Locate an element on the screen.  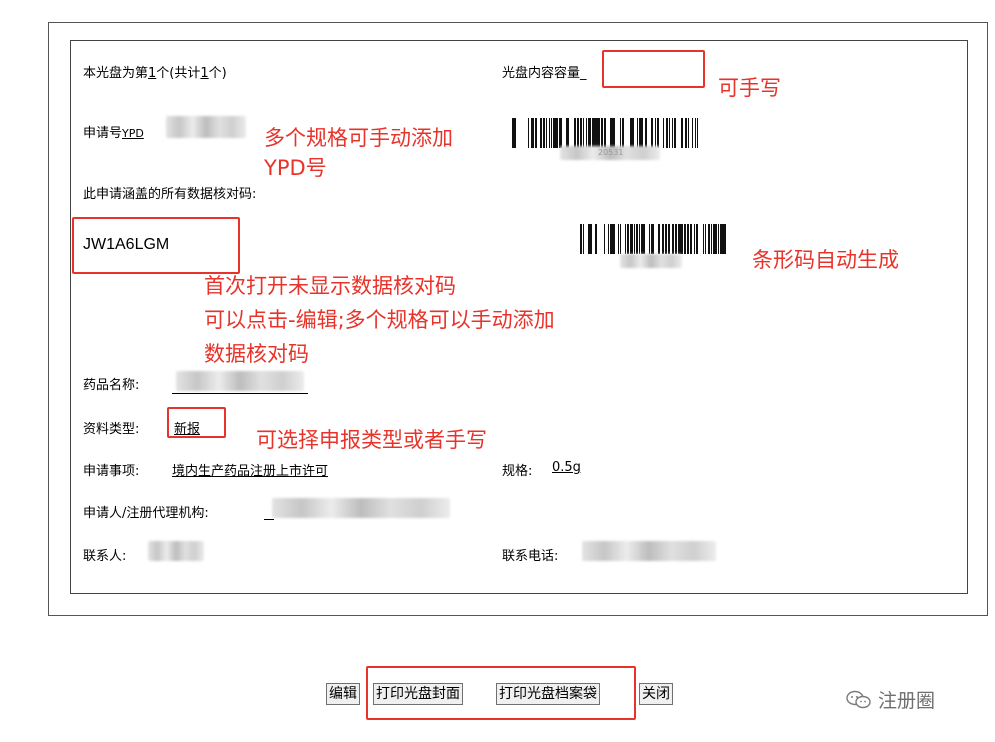
application-no-label: 申请号YPD is located at coordinates (113, 133).